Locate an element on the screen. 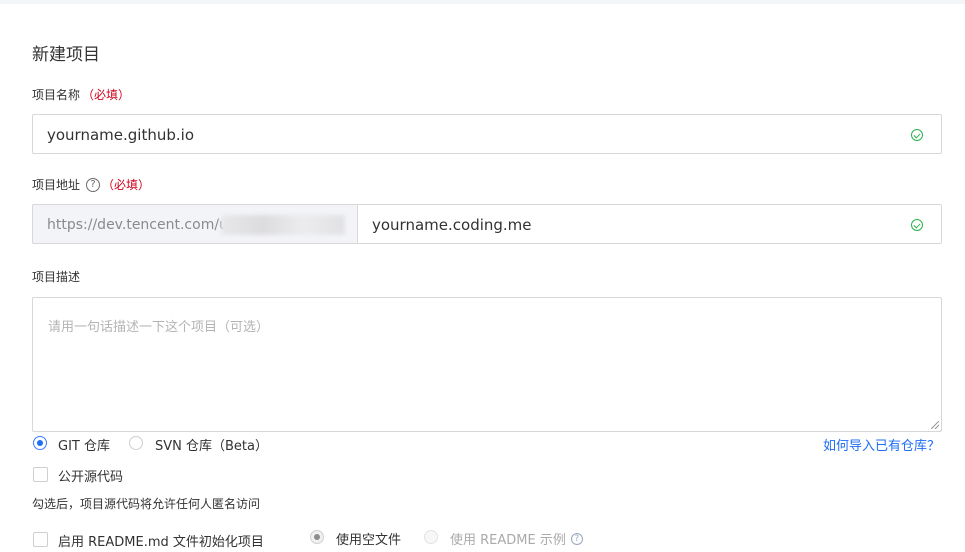 The image size is (965, 552). readme-init-checkbox is located at coordinates (40, 539).